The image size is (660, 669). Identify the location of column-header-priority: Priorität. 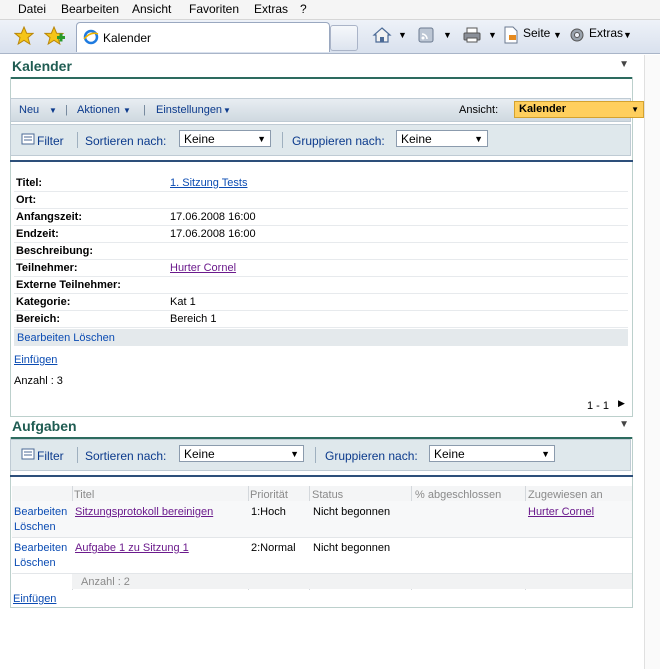
(269, 495).